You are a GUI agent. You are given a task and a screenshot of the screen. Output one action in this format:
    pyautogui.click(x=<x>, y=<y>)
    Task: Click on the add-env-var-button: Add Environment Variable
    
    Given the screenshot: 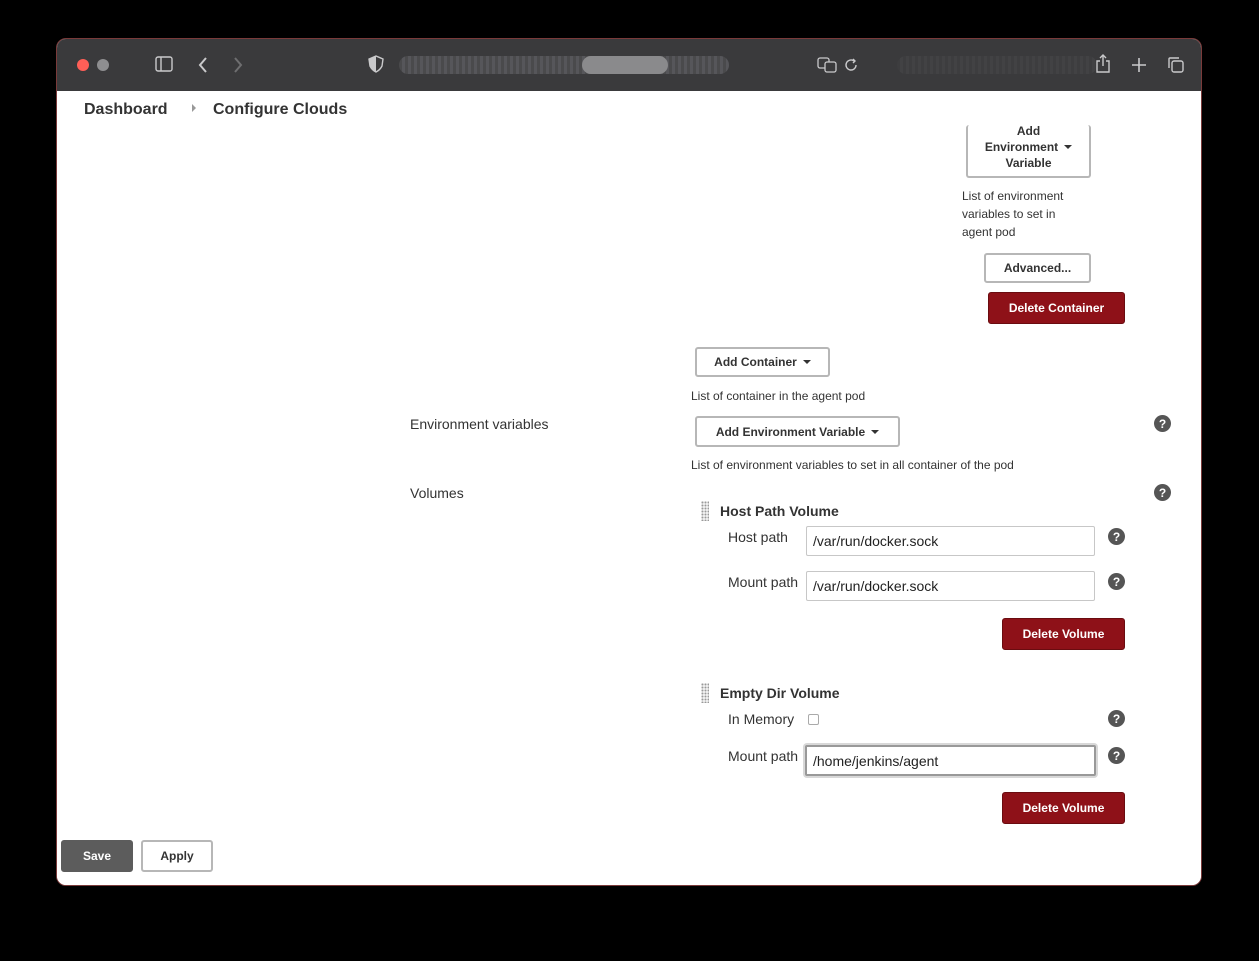 What is the action you would take?
    pyautogui.click(x=797, y=431)
    